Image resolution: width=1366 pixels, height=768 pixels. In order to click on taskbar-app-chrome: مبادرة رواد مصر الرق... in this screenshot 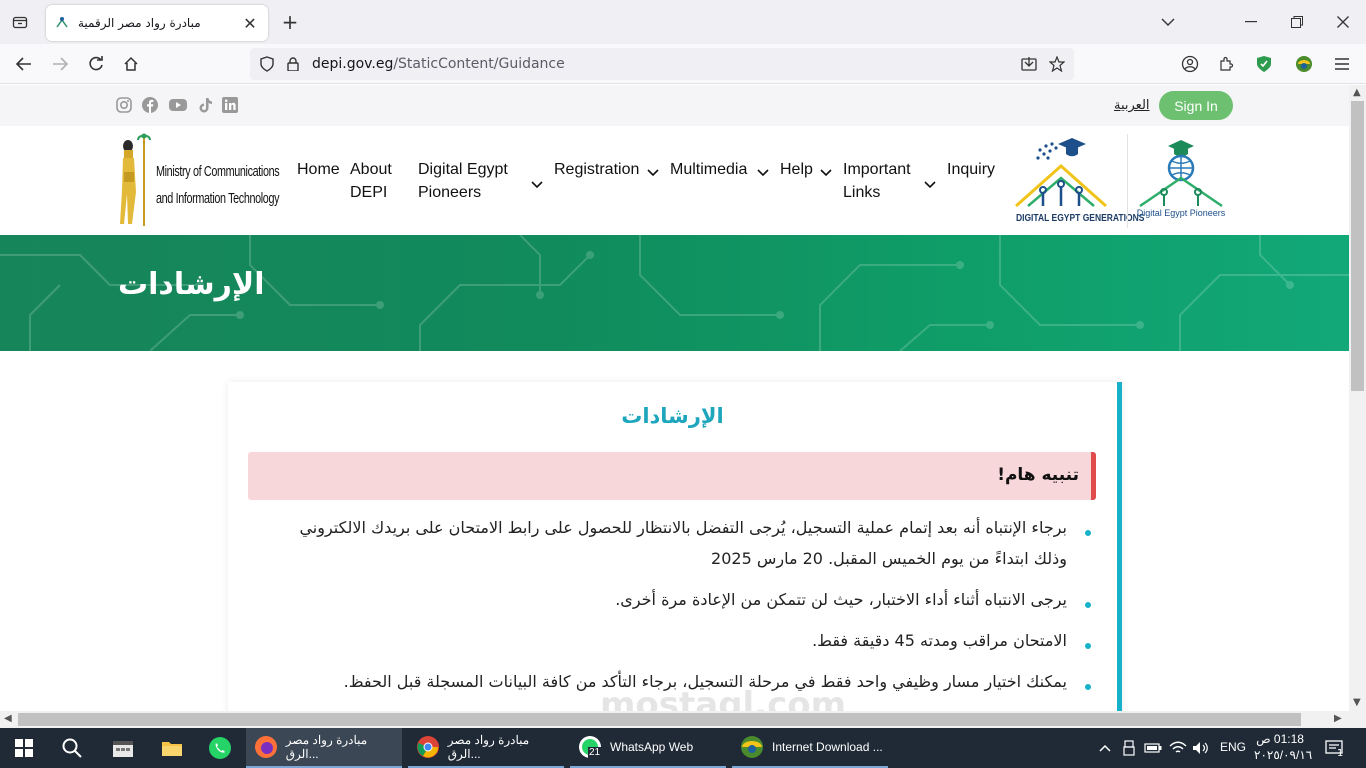, I will do `click(486, 748)`.